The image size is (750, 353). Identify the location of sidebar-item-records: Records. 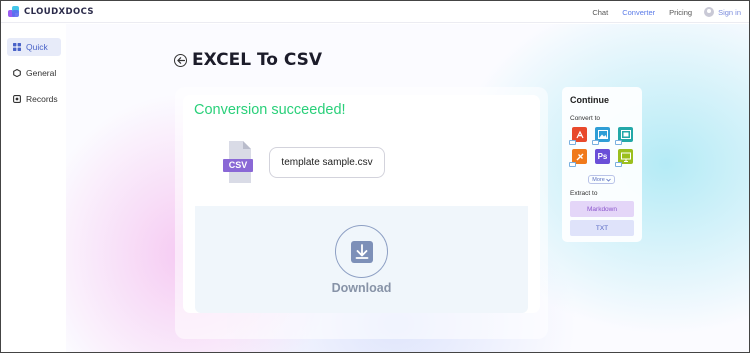
(34, 99).